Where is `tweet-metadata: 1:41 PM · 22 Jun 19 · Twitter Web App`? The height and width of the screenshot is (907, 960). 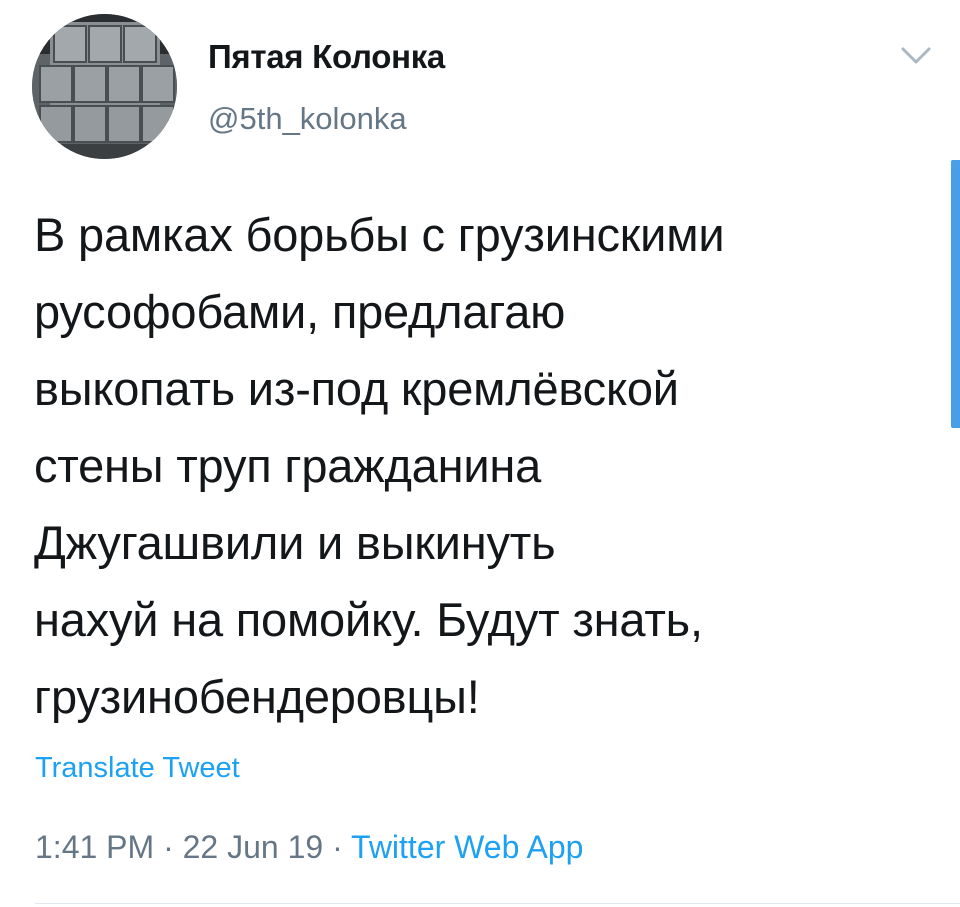
tweet-metadata: 1:41 PM · 22 Jun 19 · Twitter Web App is located at coordinates (309, 847).